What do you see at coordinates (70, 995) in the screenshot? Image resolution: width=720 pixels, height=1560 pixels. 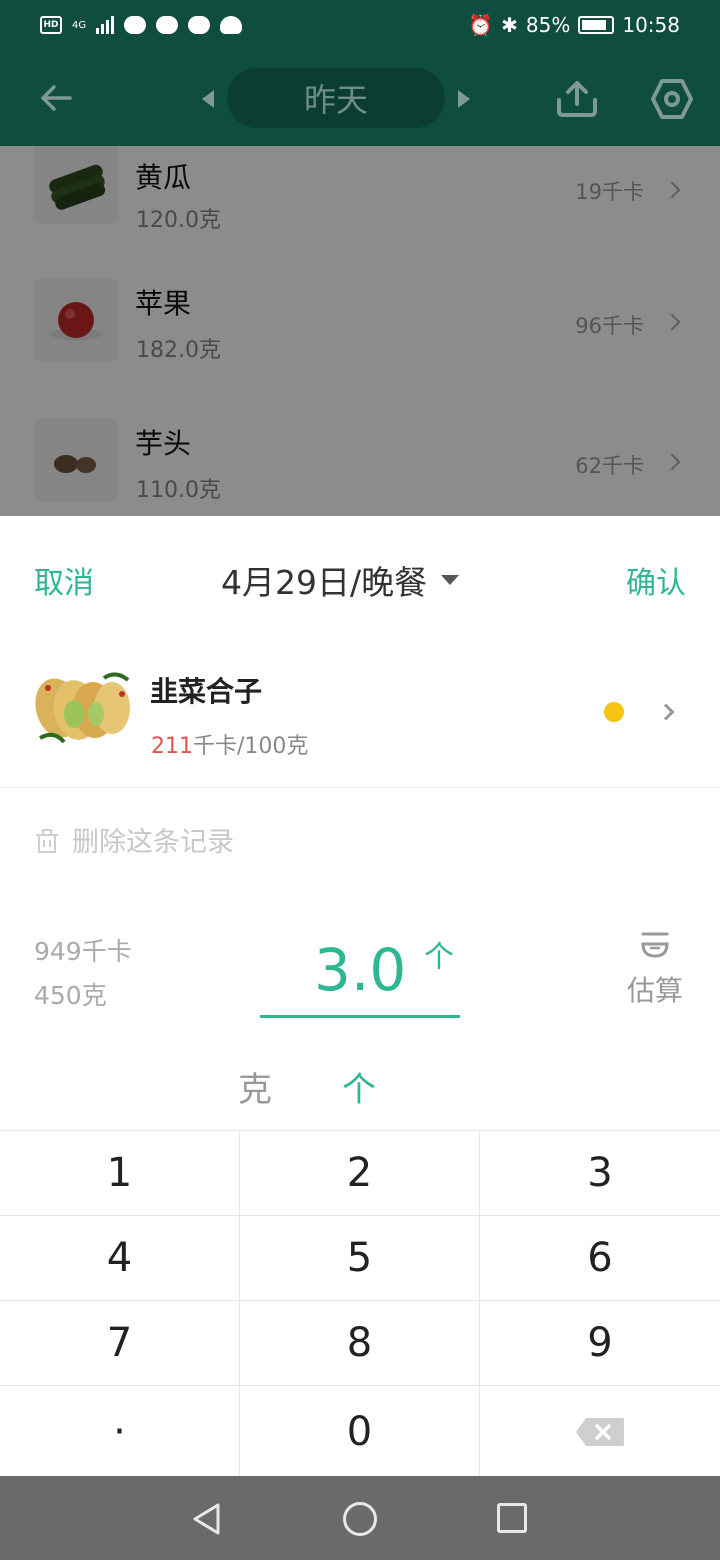 I see `total-weight: 450克` at bounding box center [70, 995].